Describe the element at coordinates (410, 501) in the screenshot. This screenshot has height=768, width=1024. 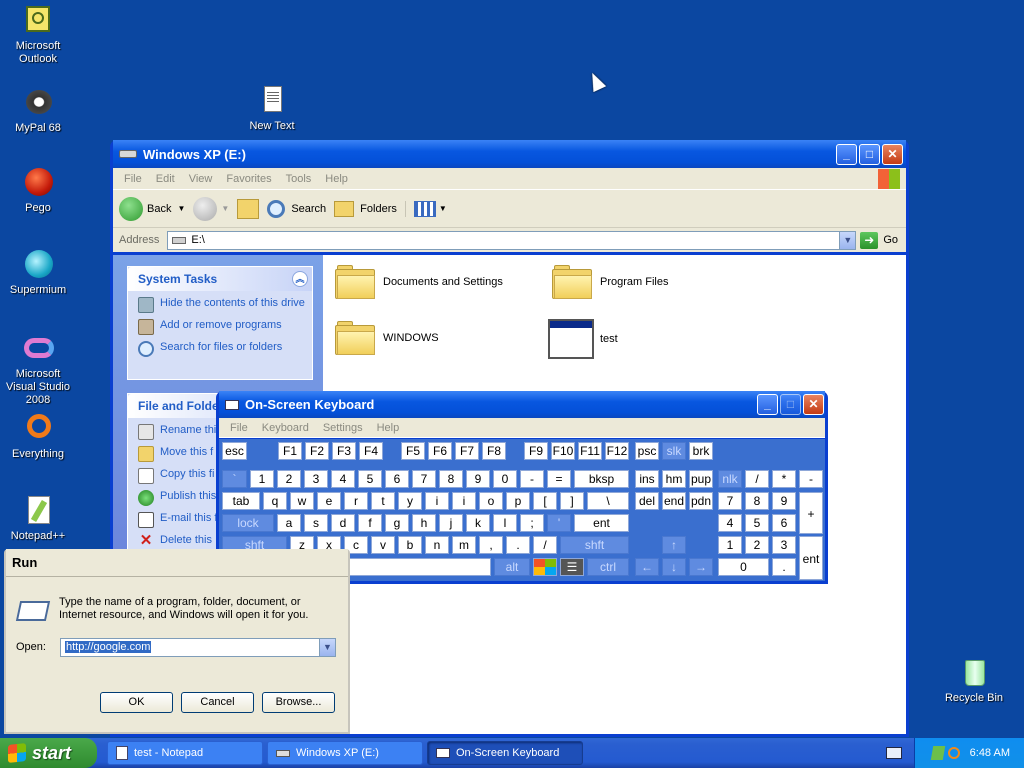
I see `key: y` at that location.